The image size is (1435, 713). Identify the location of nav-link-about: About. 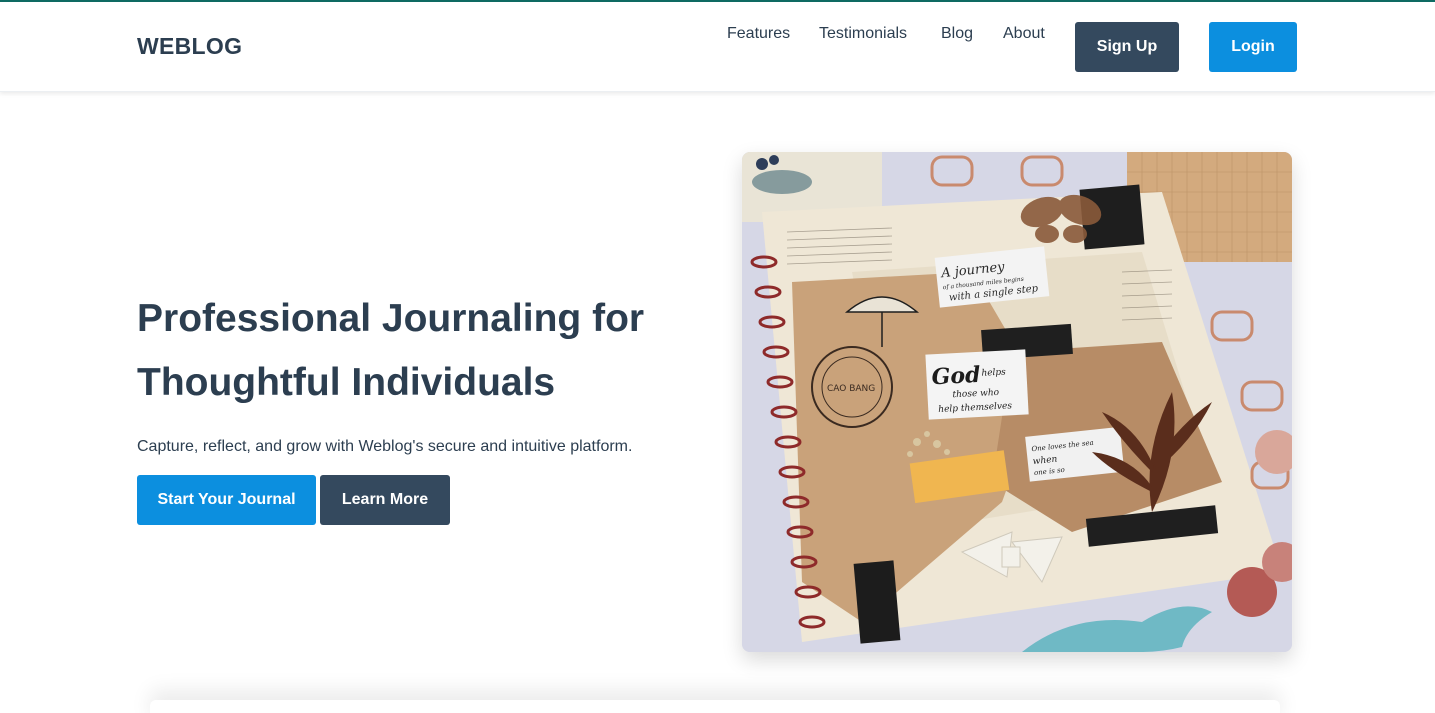
(1024, 34).